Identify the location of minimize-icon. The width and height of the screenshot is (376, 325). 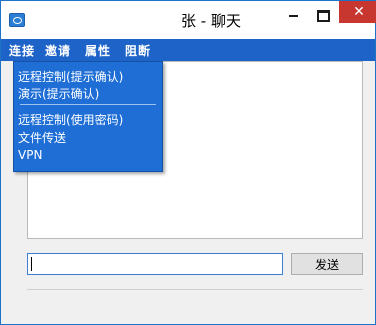
(293, 16).